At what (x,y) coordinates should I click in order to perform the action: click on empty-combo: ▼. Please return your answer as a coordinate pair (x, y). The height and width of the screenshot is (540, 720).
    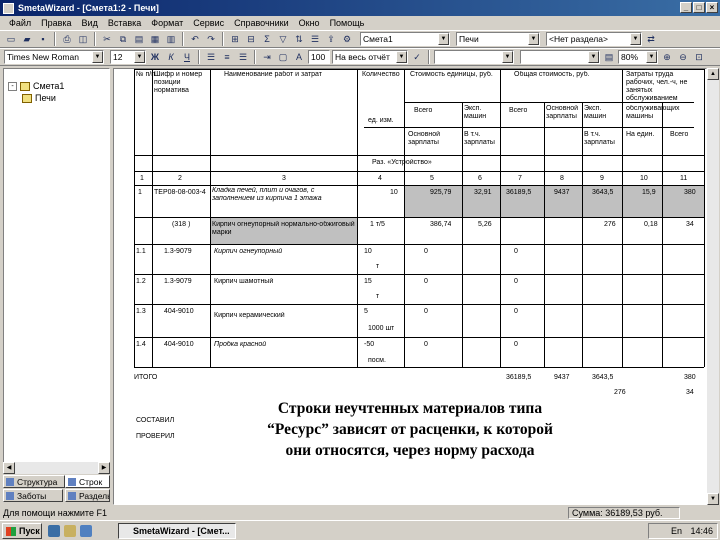
    Looking at the image, I should click on (474, 57).